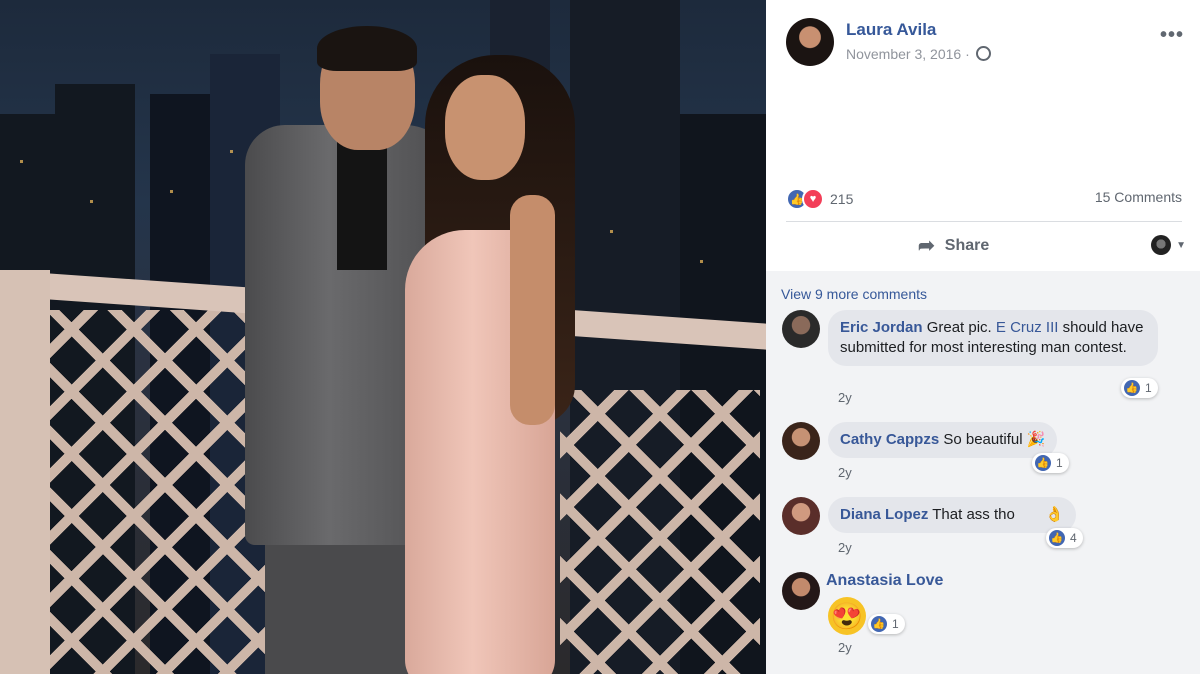 This screenshot has height=674, width=1200. What do you see at coordinates (973, 514) in the screenshot?
I see `comment-text: That ass tho` at bounding box center [973, 514].